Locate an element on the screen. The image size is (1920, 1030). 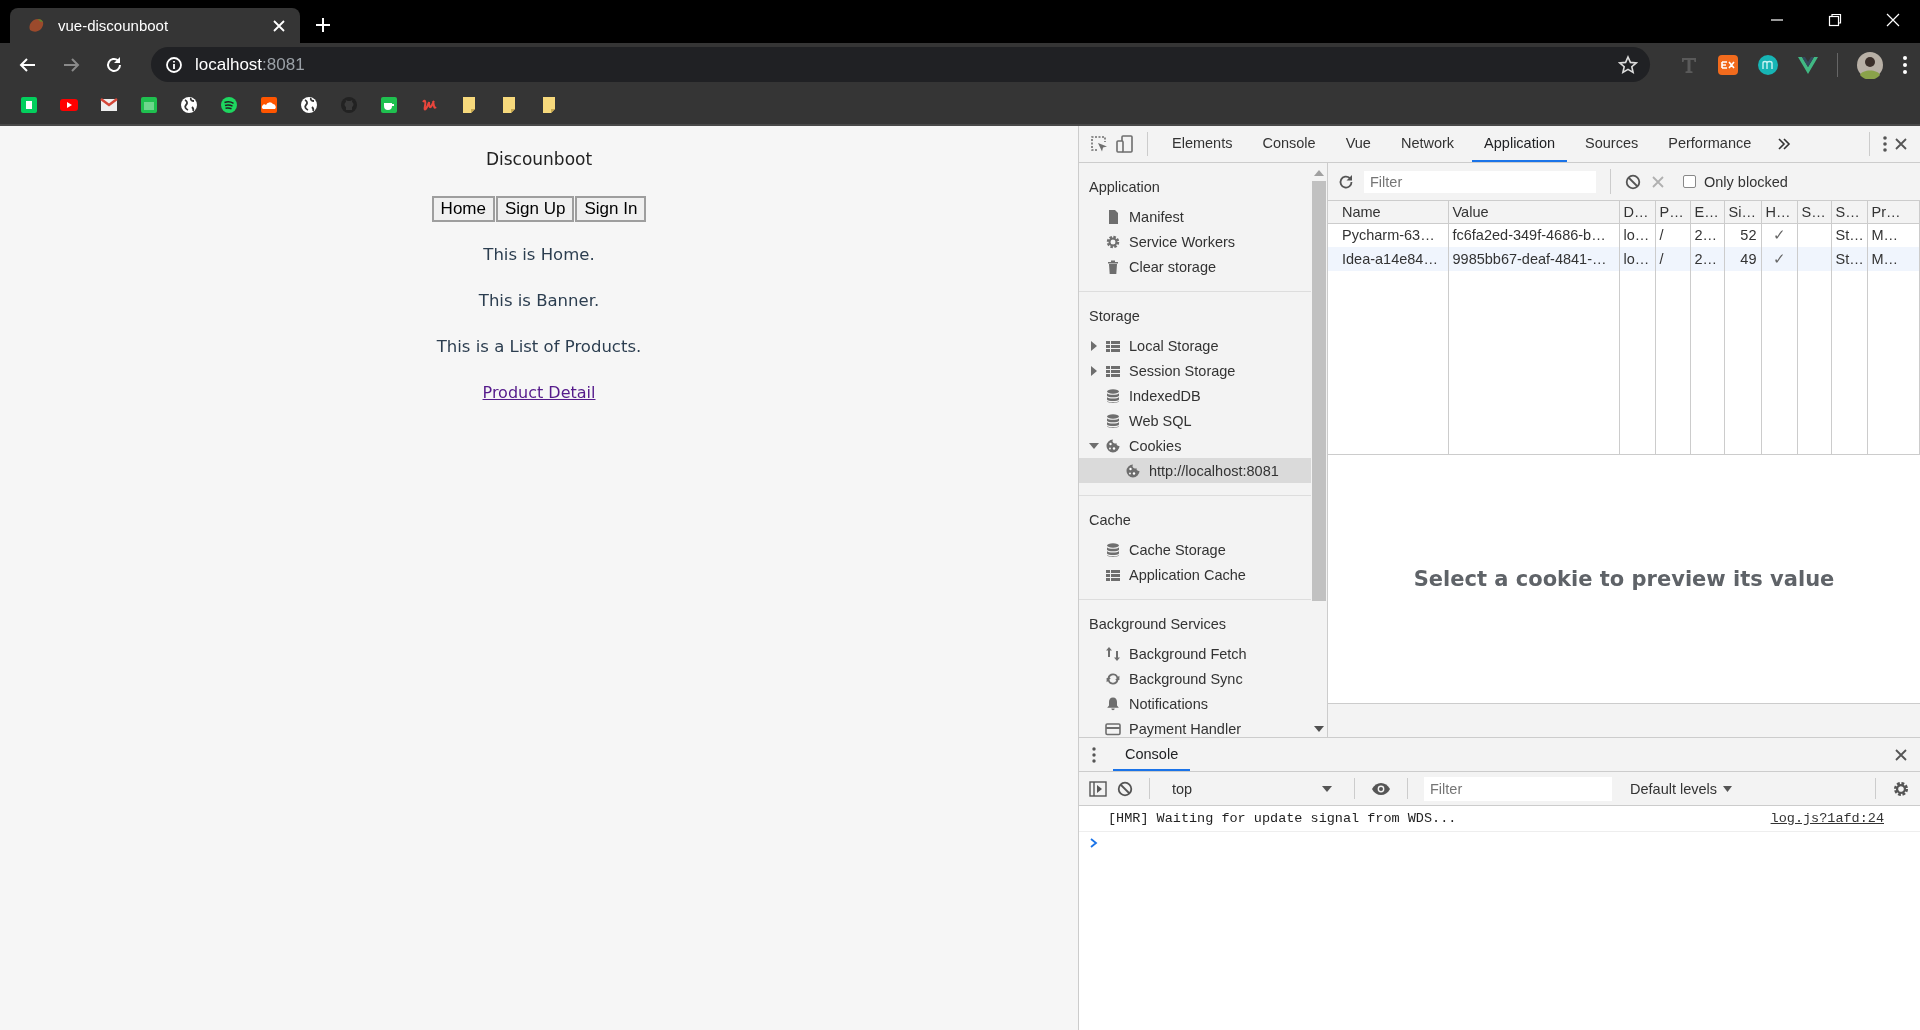
device-icon is located at coordinates (1125, 144).